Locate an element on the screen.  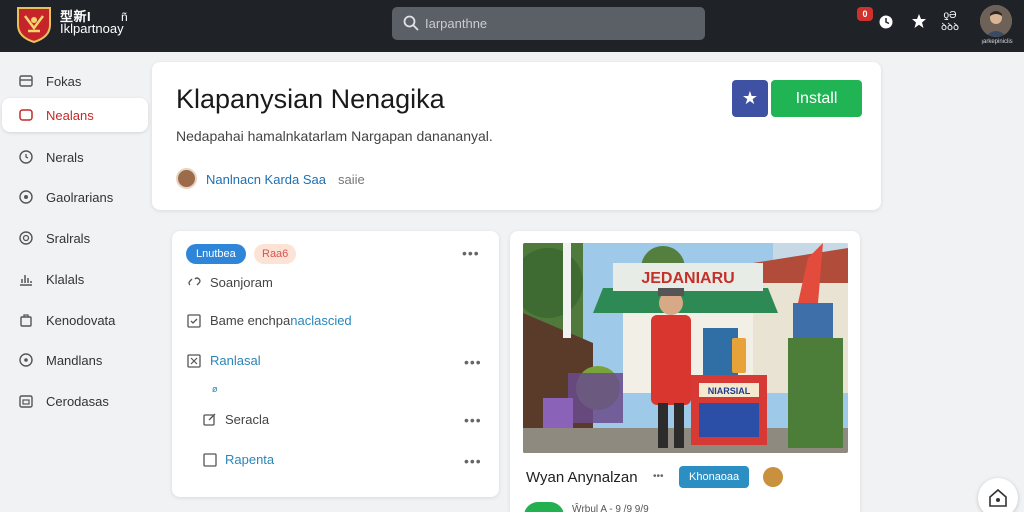
brand-name-line2: Iklpartnoay is located at coordinates (92, 28).